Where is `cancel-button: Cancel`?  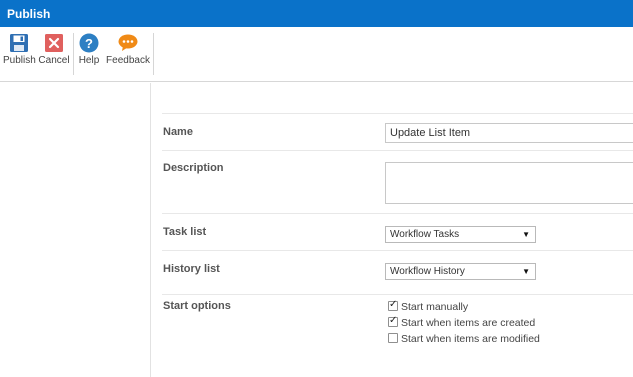
cancel-button: Cancel is located at coordinates (54, 49).